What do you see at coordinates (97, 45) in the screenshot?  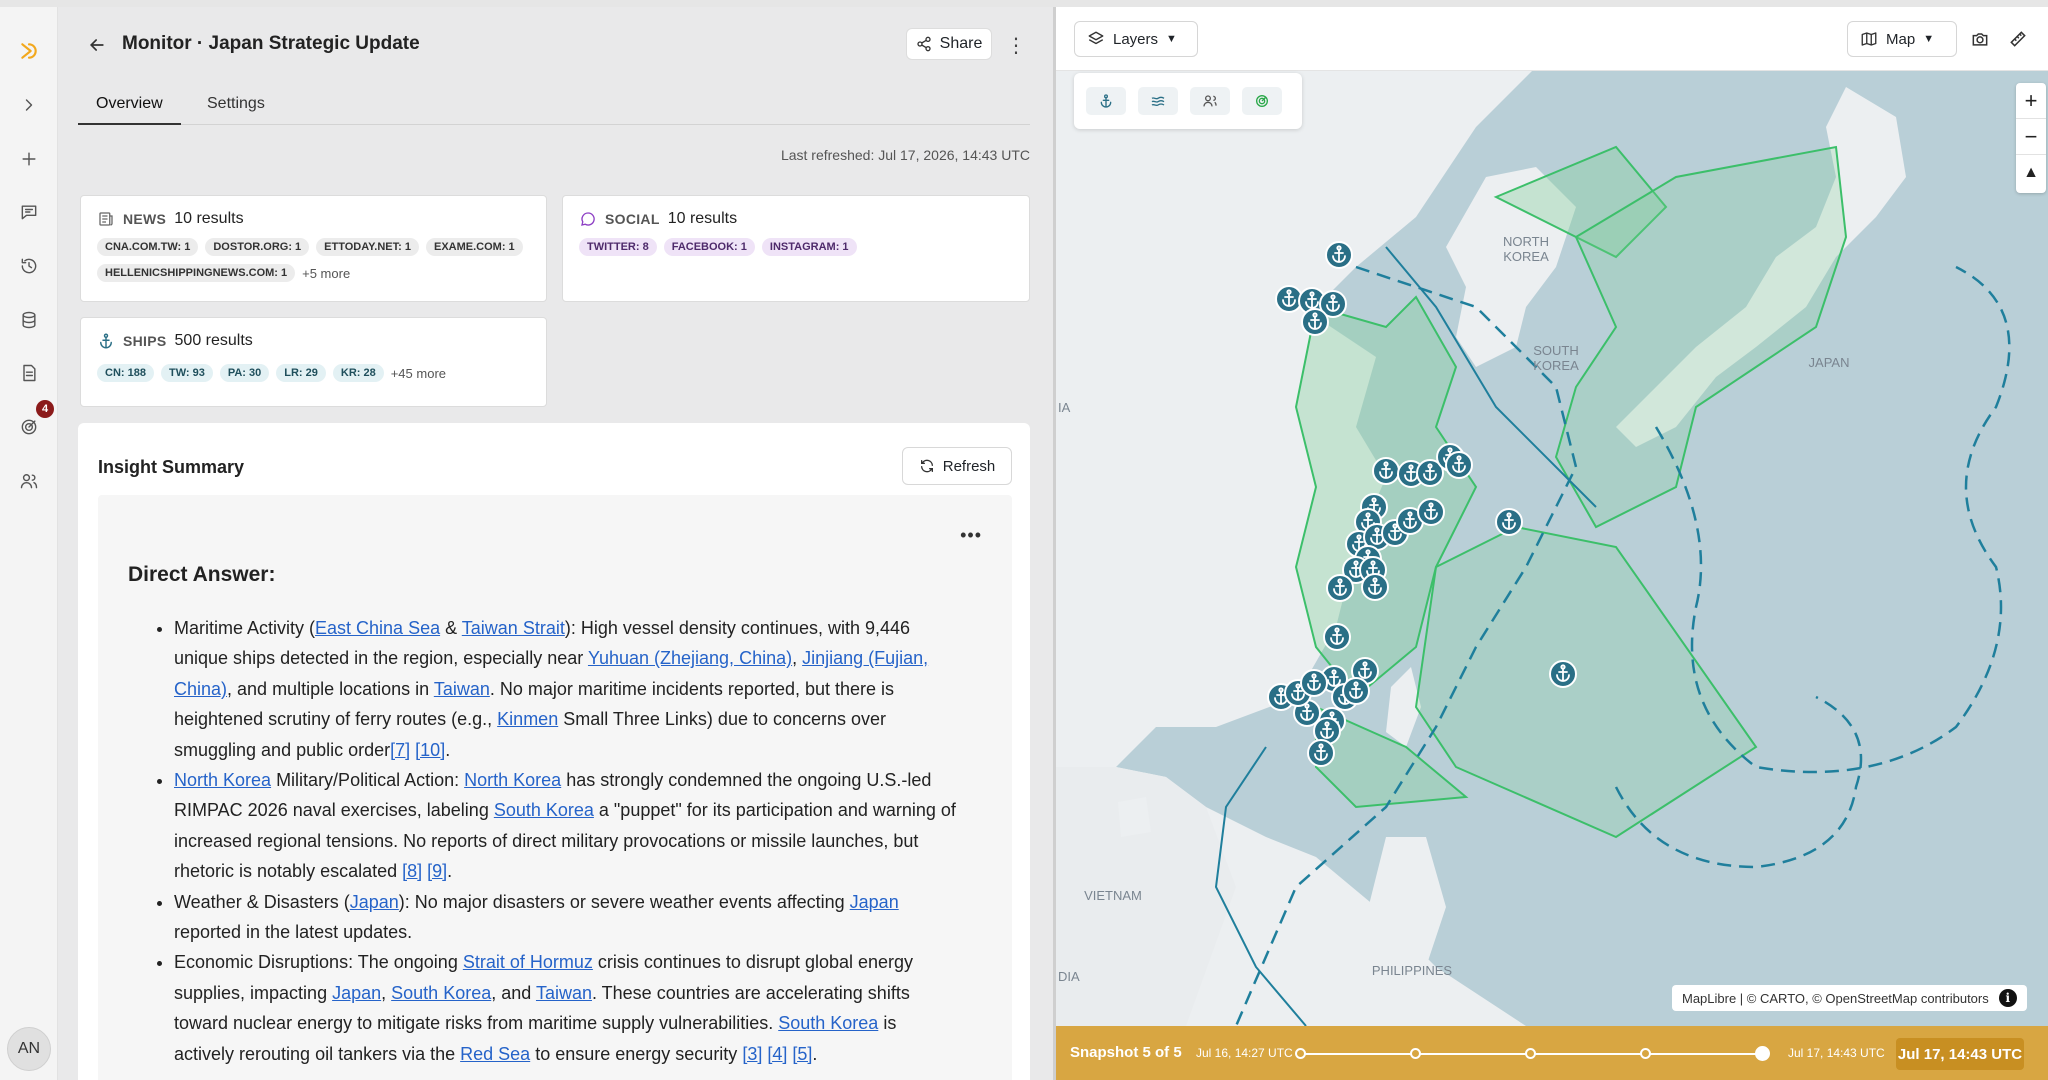 I see `back-arrow-icon` at bounding box center [97, 45].